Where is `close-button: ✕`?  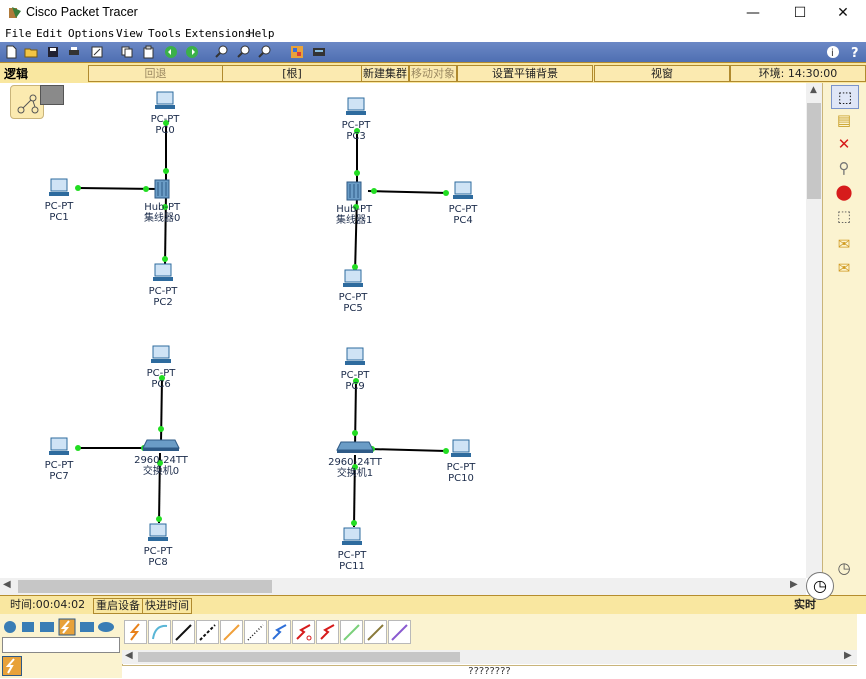 close-button: ✕ is located at coordinates (843, 13).